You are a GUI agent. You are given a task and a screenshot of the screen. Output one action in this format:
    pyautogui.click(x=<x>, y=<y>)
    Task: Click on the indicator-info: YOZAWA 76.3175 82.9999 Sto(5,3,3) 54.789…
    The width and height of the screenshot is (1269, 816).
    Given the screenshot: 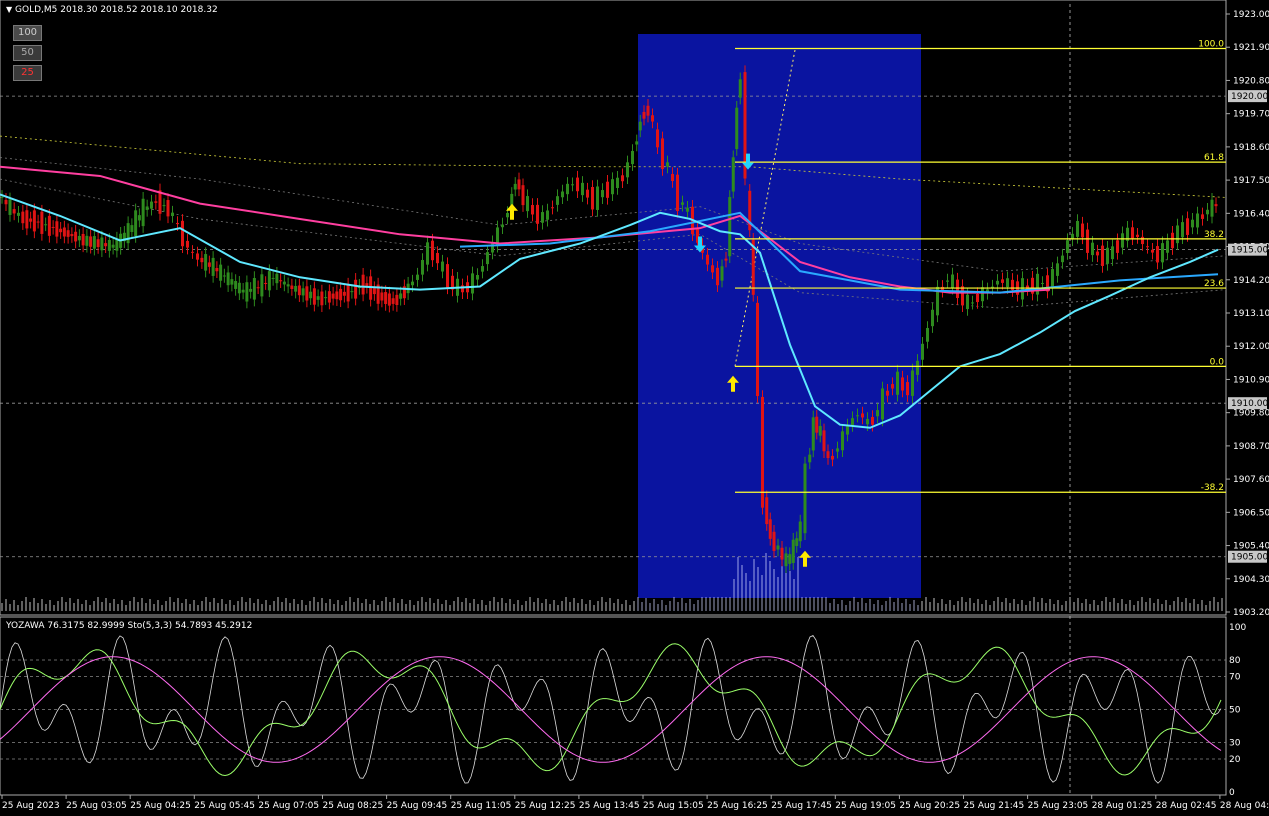 What is the action you would take?
    pyautogui.click(x=129, y=626)
    